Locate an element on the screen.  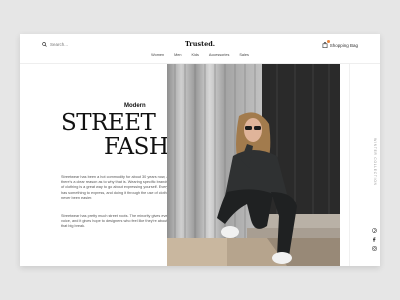
bag-count-dot is located at coordinates (328, 41).